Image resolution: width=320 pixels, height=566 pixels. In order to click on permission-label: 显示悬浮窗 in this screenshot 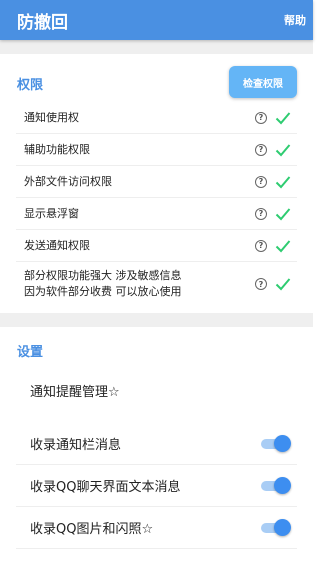, I will do `click(51, 213)`.